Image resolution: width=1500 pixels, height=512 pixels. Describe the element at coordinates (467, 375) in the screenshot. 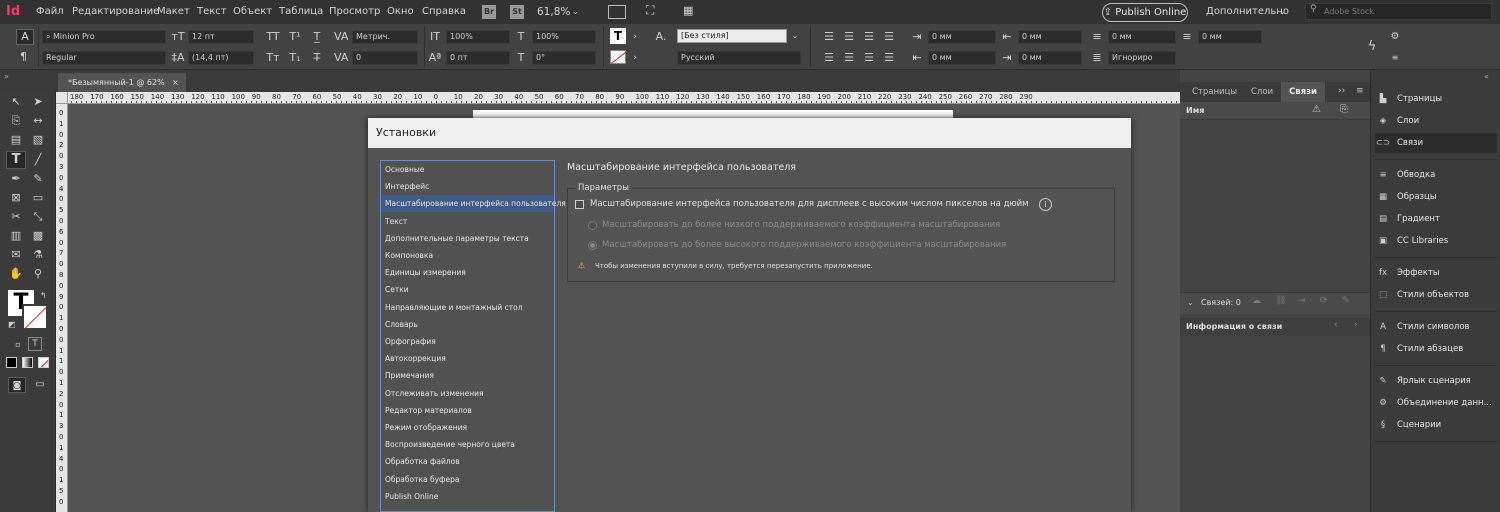

I see `preferences-nav-item: Примечания` at that location.